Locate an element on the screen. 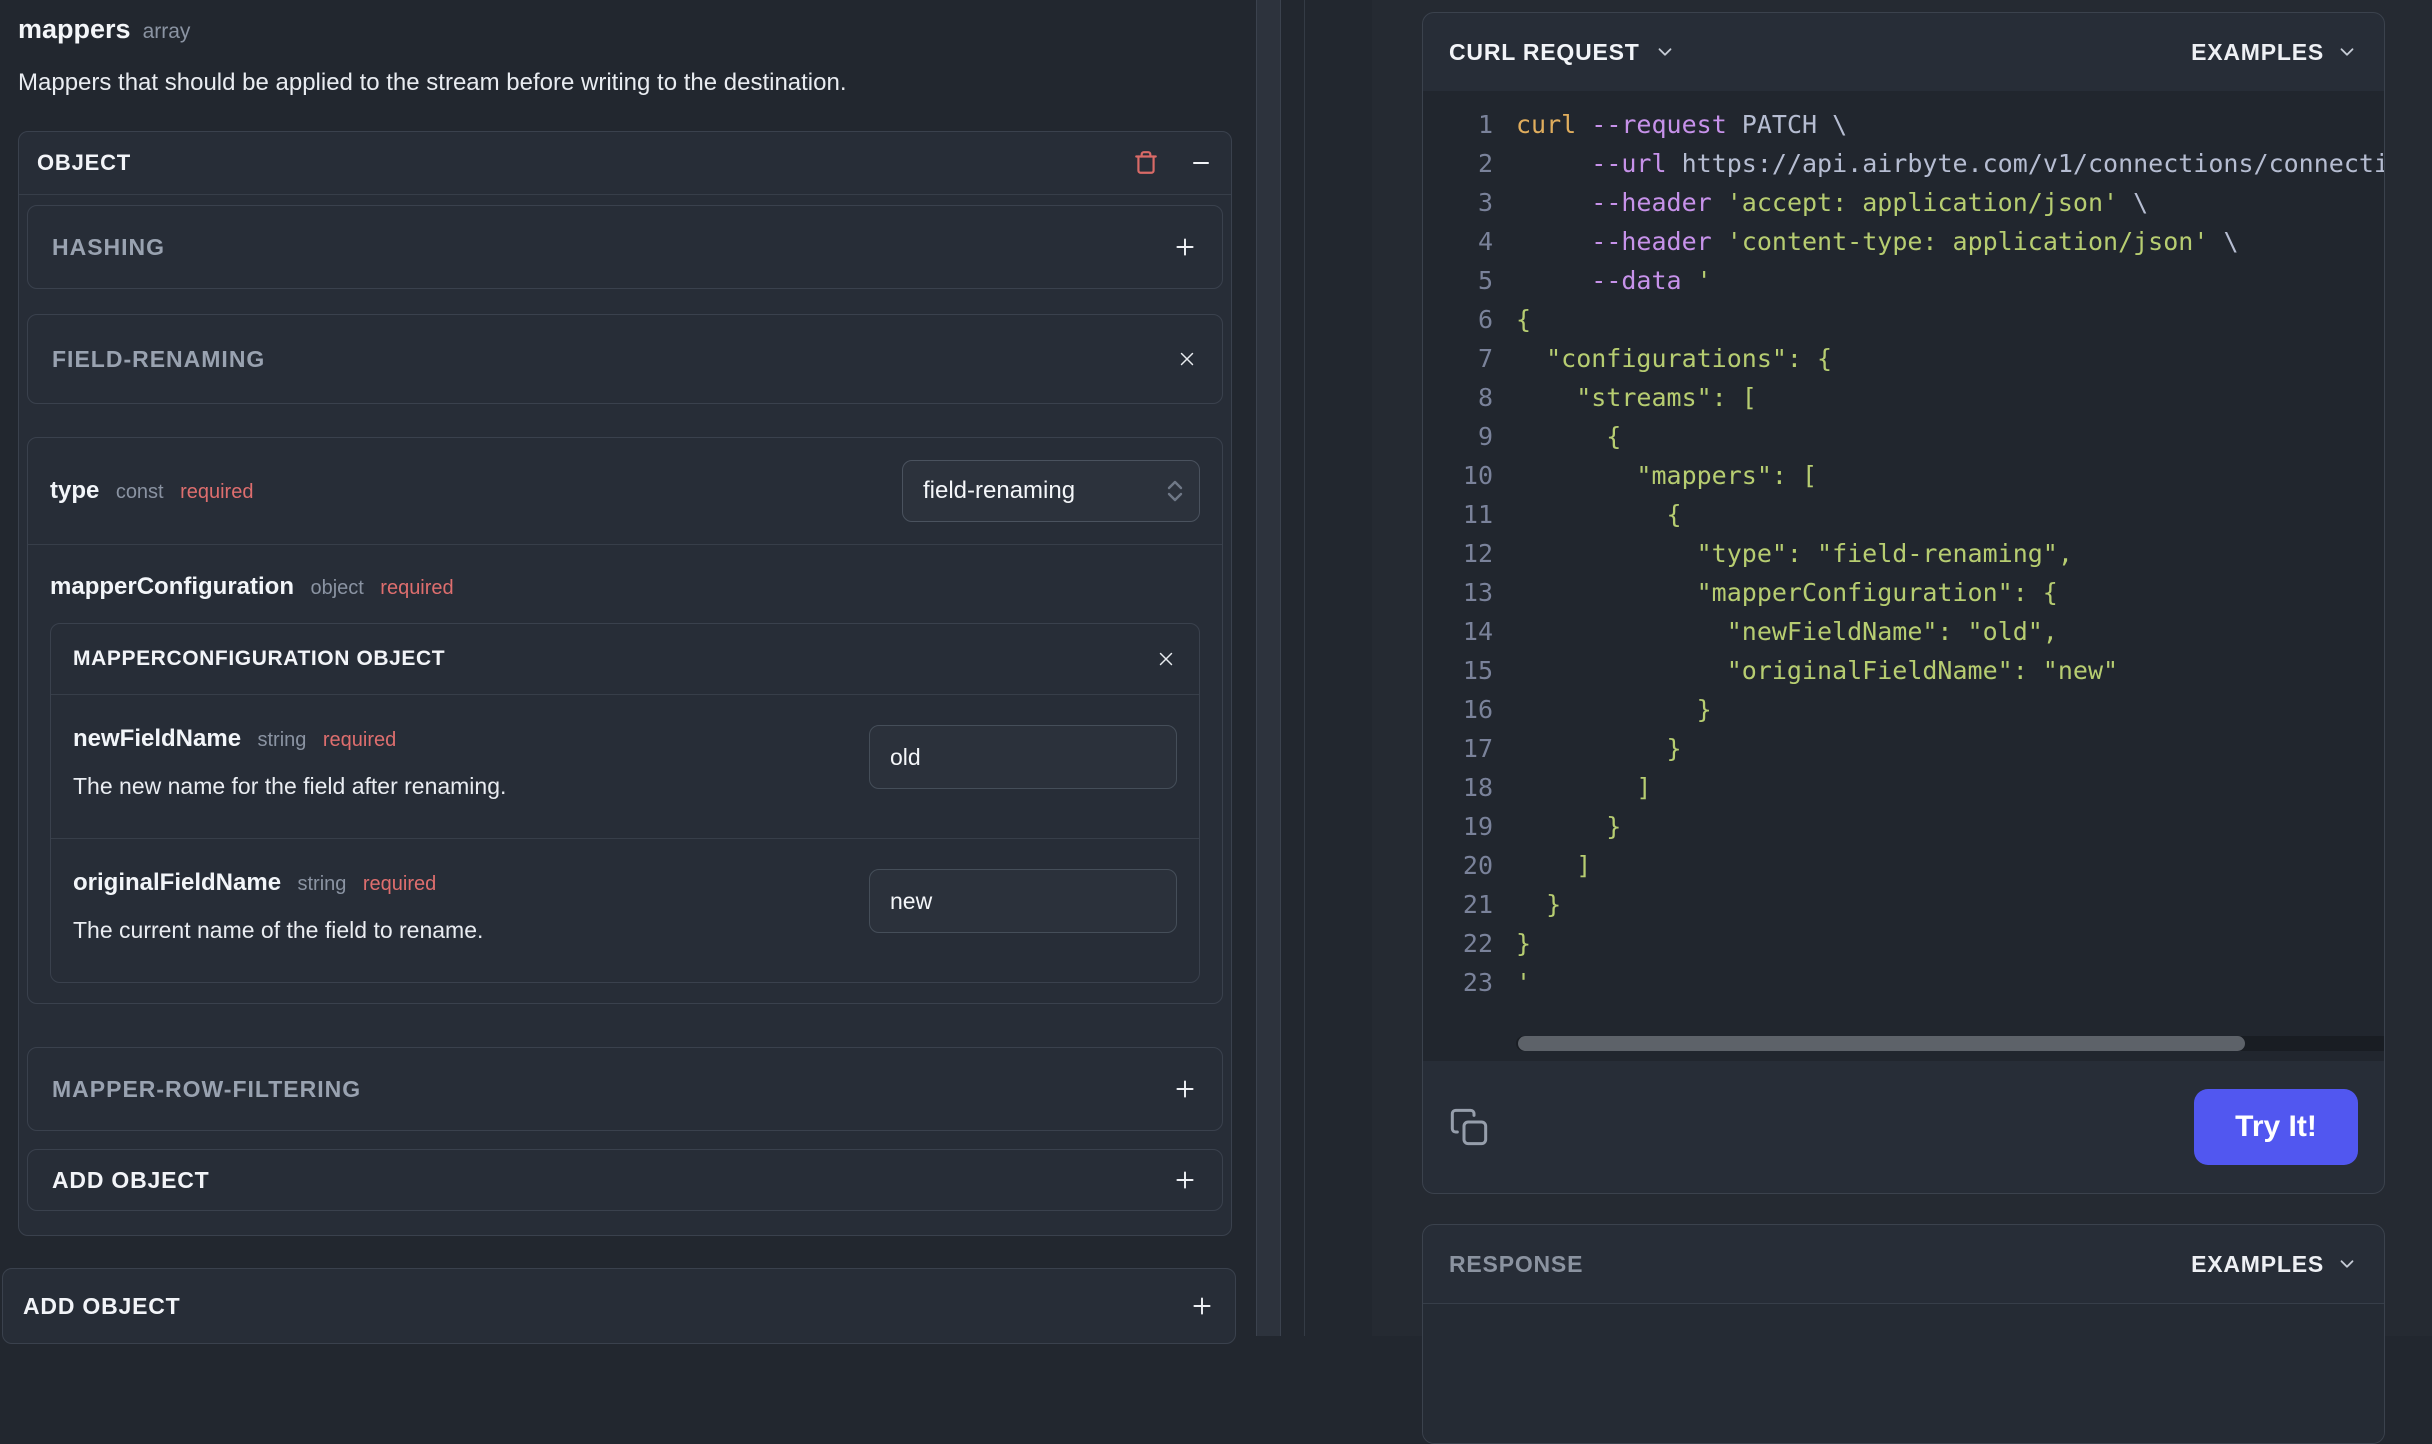 This screenshot has width=2432, height=1444. response-examples-dropdown: EXAMPLES is located at coordinates (2274, 1264).